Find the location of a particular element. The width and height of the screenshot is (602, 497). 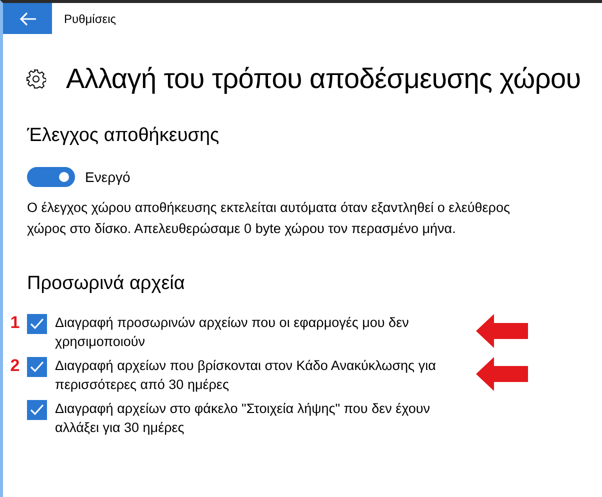

description-text: Ο έλεγχος χώρου αποθήκευσης εκτελείται αυτόματα όταν εξαντληθεί ο ελεύθερος χώρος στο δίσκο. Απελευθερώσαμε 0 byte χώρου τον περασμένο μήνα. is located at coordinates (269, 218).